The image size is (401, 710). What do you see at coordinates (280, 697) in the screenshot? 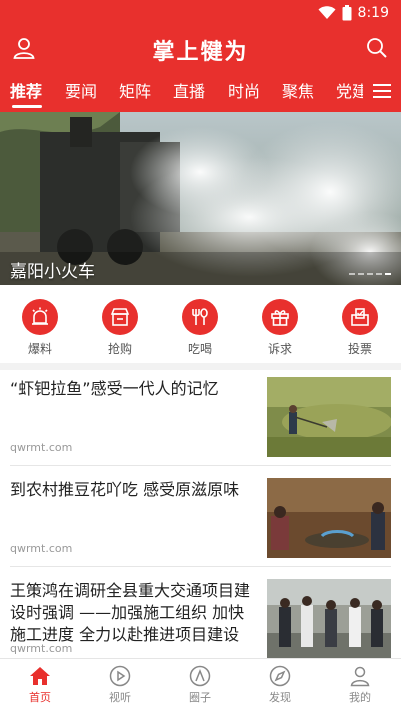
I see `nav-discover-label: 发现` at bounding box center [280, 697].